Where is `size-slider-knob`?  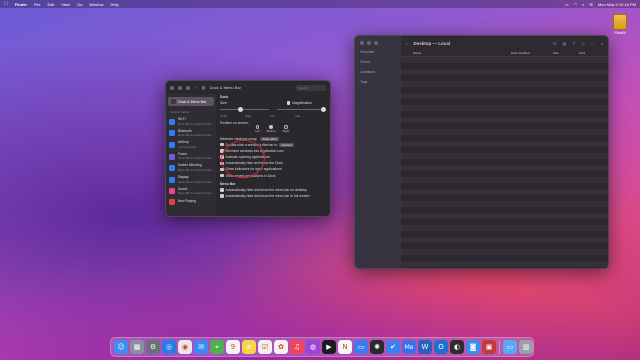 size-slider-knob is located at coordinates (240, 109).